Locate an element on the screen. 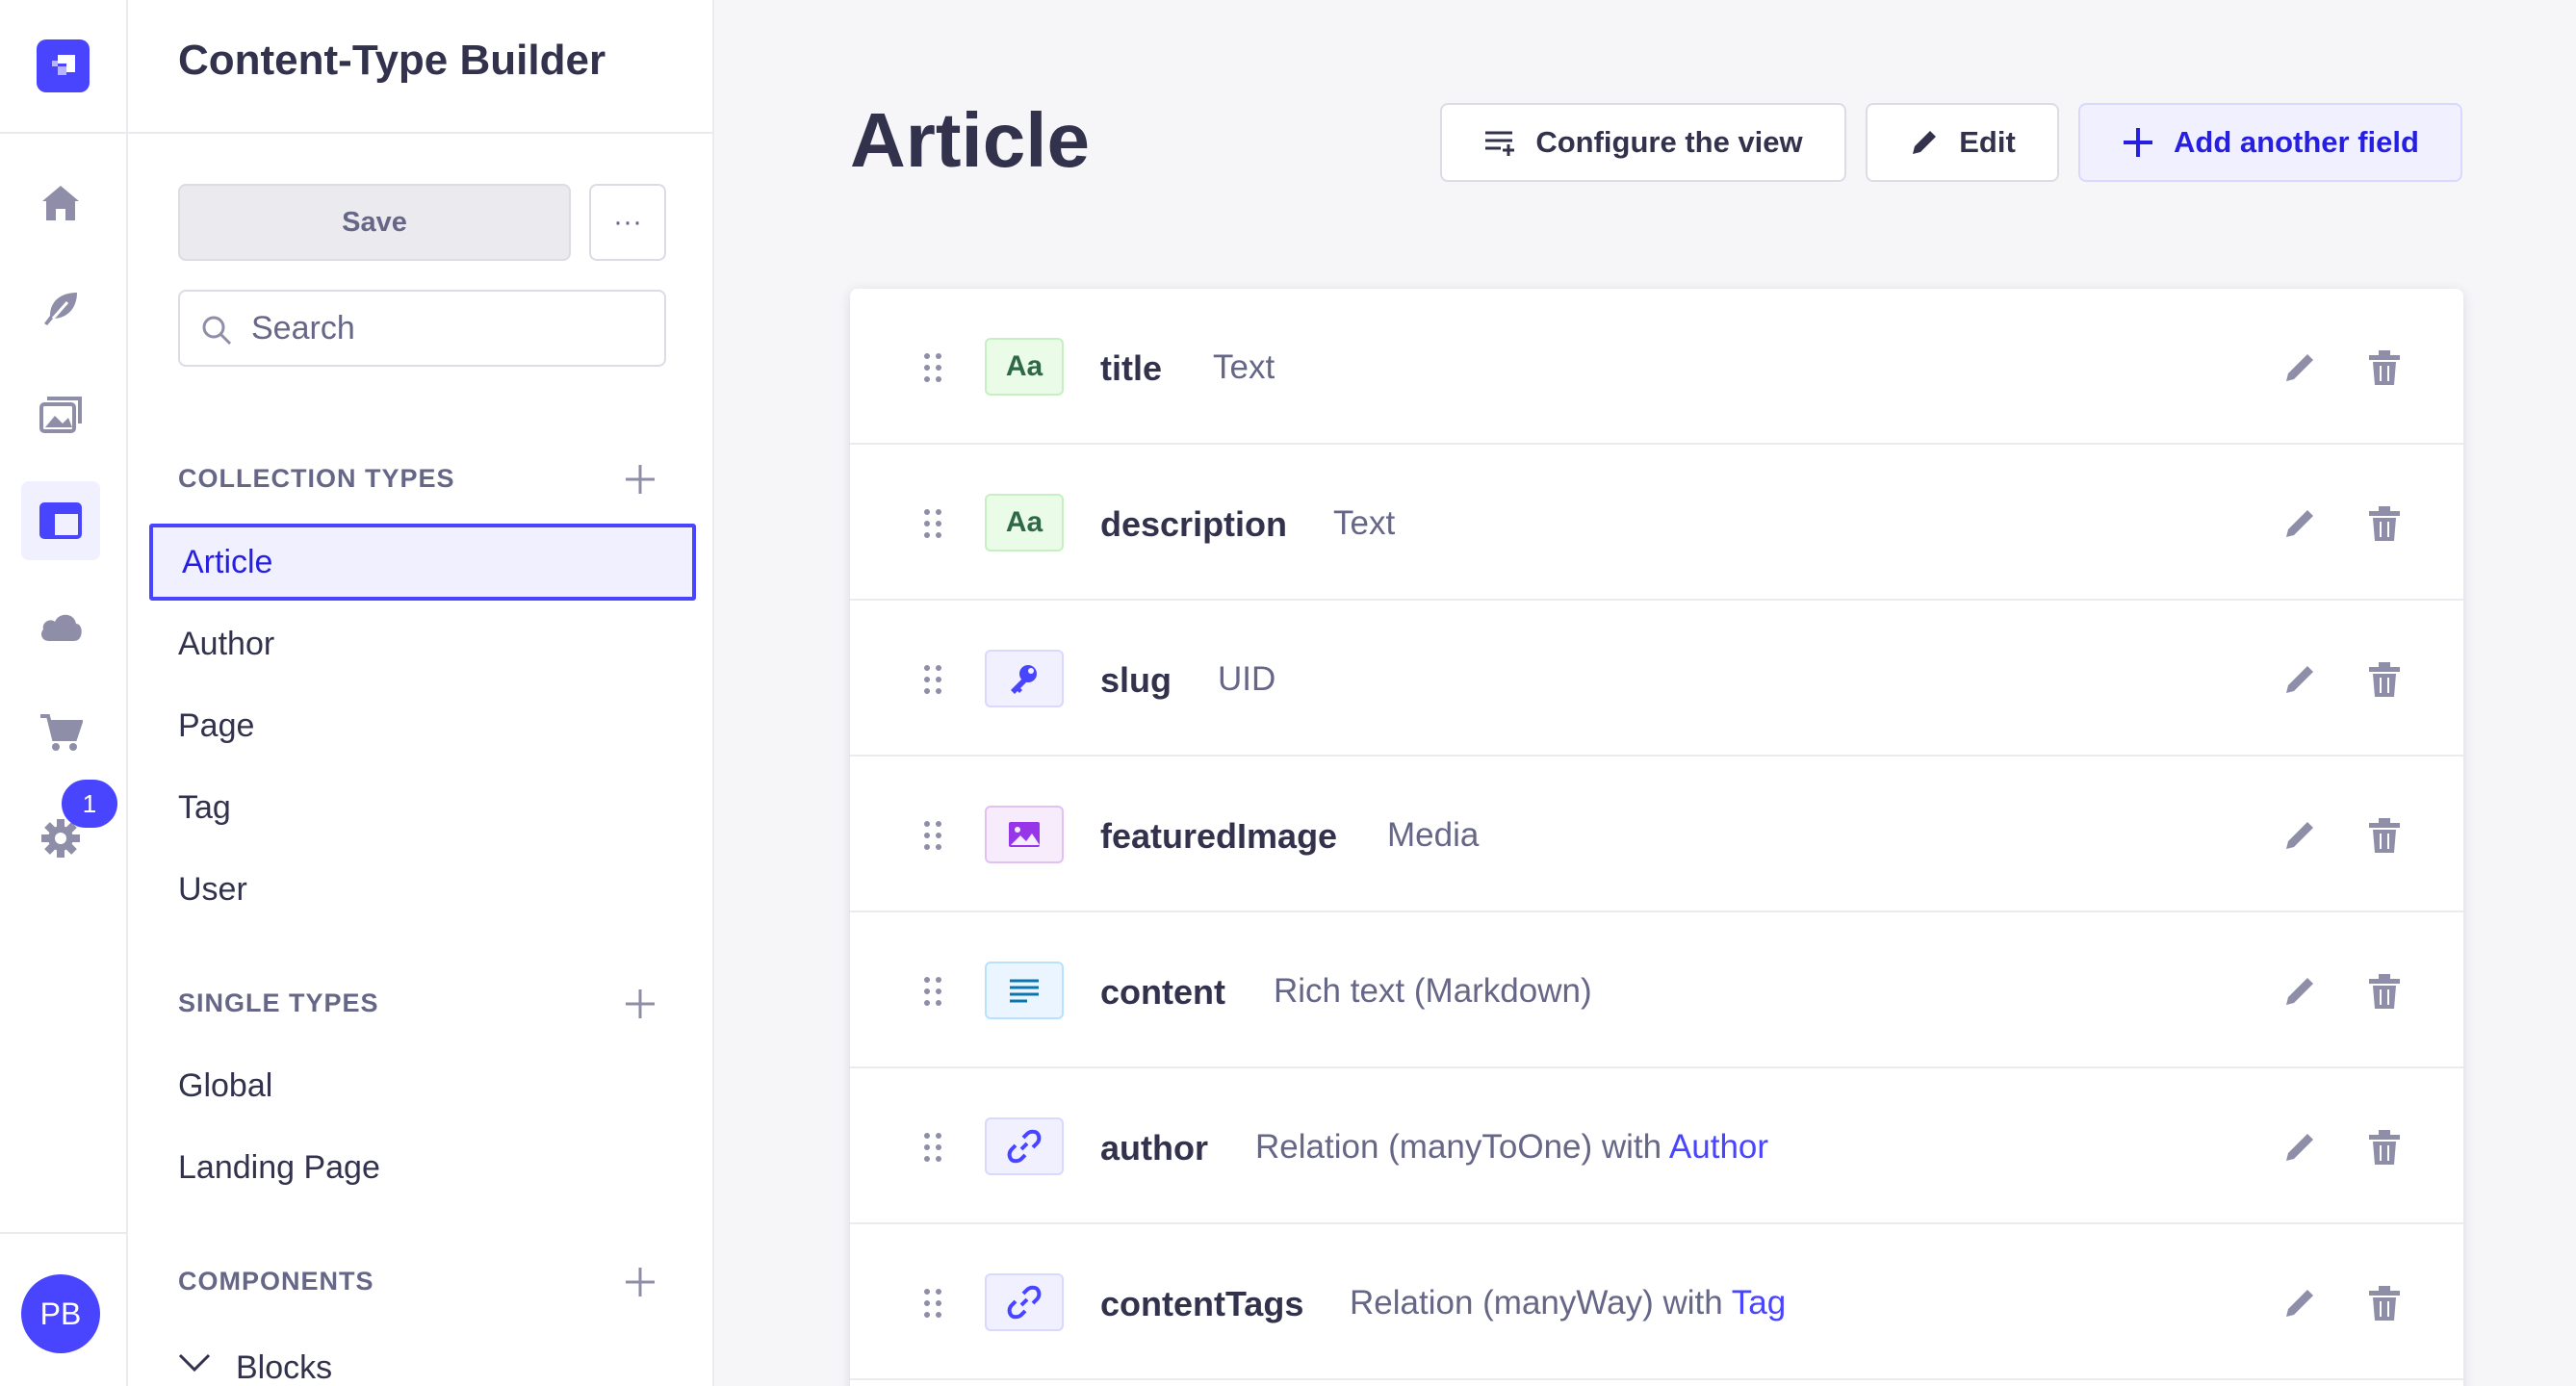  search-field is located at coordinates (422, 328).